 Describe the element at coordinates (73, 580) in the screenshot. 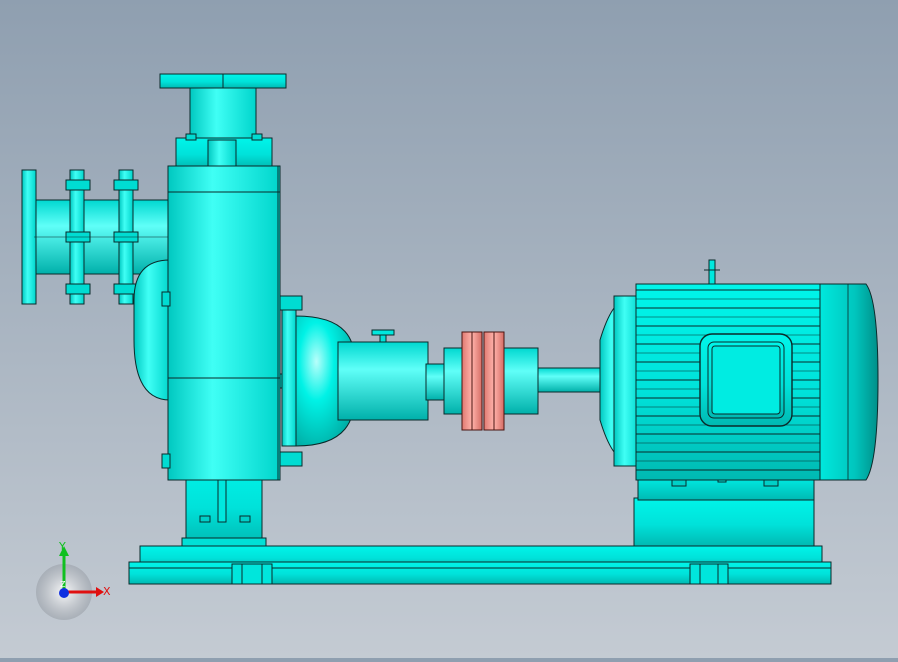

I see `orientation-triad: Y X Z` at that location.